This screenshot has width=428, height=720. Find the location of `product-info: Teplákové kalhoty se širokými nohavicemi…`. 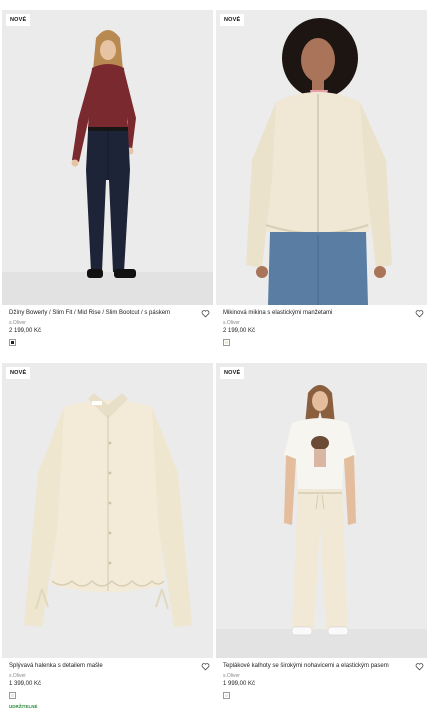

product-info: Teplákové kalhoty se širokými nohavicemi… is located at coordinates (321, 678).